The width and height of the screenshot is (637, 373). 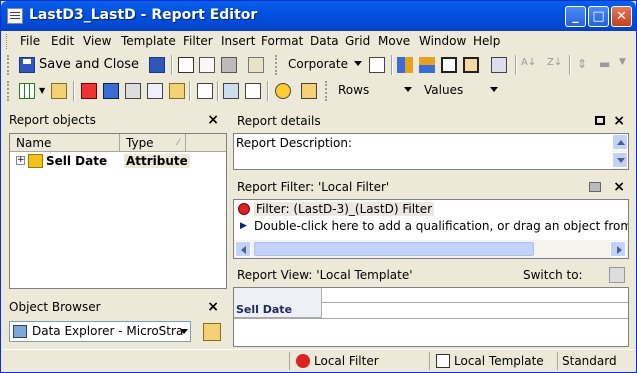 I want to click on scroll-left-icon, so click(x=243, y=249).